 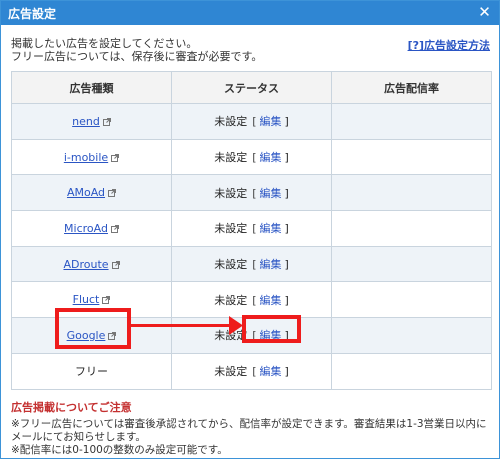 What do you see at coordinates (271, 329) in the screenshot?
I see `highlight-box-edit` at bounding box center [271, 329].